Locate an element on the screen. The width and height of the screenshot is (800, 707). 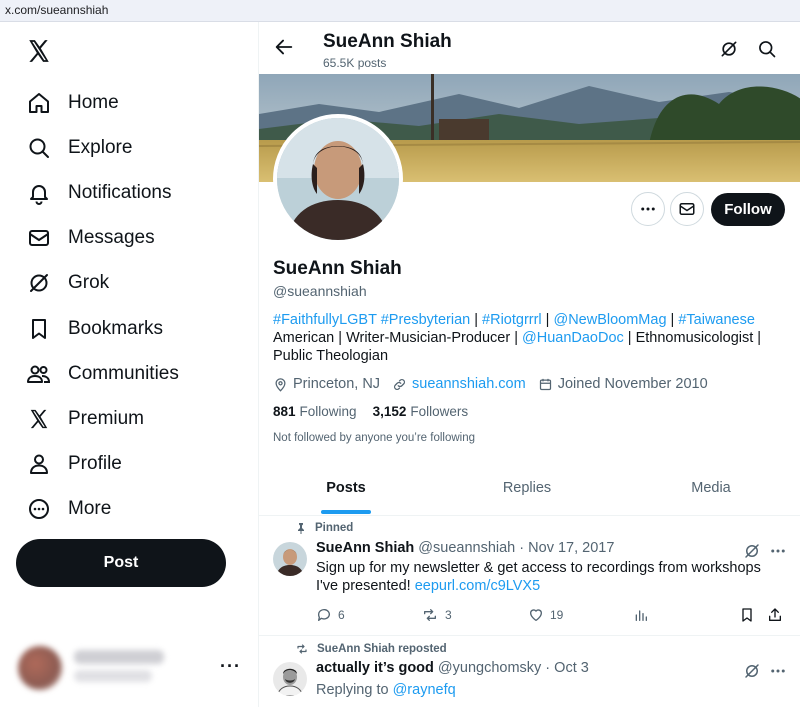
sidebar-item-label: More is located at coordinates (90, 508).